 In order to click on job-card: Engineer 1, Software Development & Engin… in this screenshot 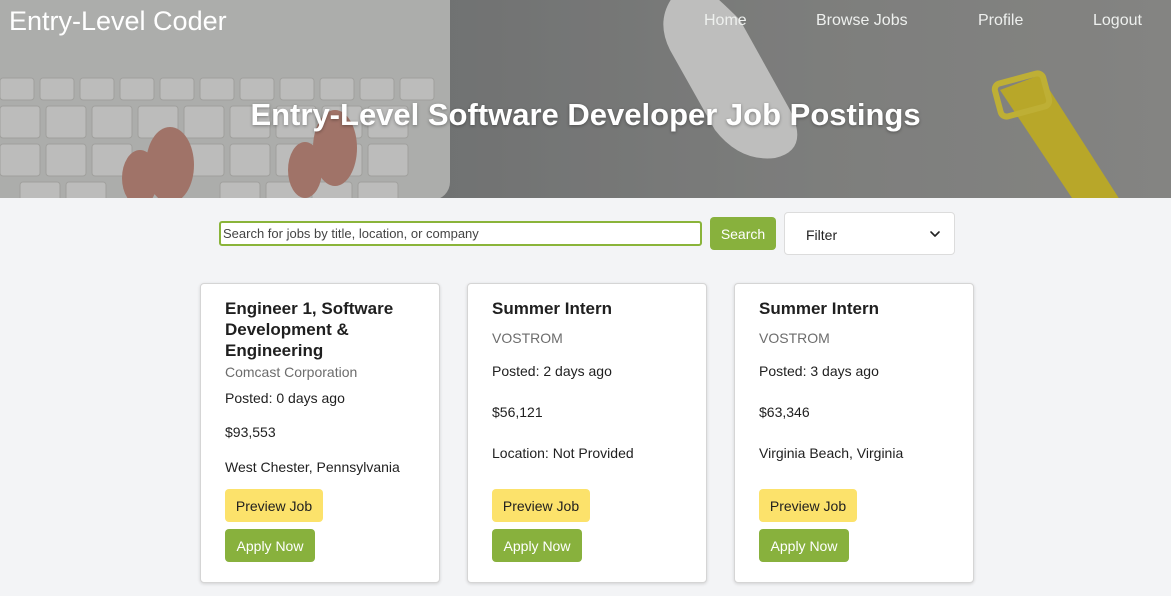, I will do `click(320, 433)`.